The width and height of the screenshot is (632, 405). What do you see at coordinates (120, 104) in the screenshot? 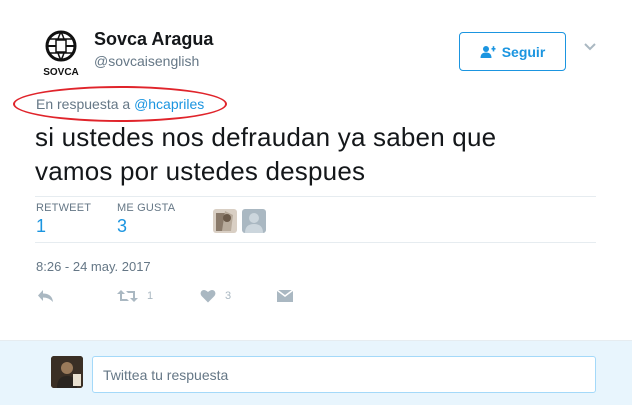
I see `highlight-circle` at bounding box center [120, 104].